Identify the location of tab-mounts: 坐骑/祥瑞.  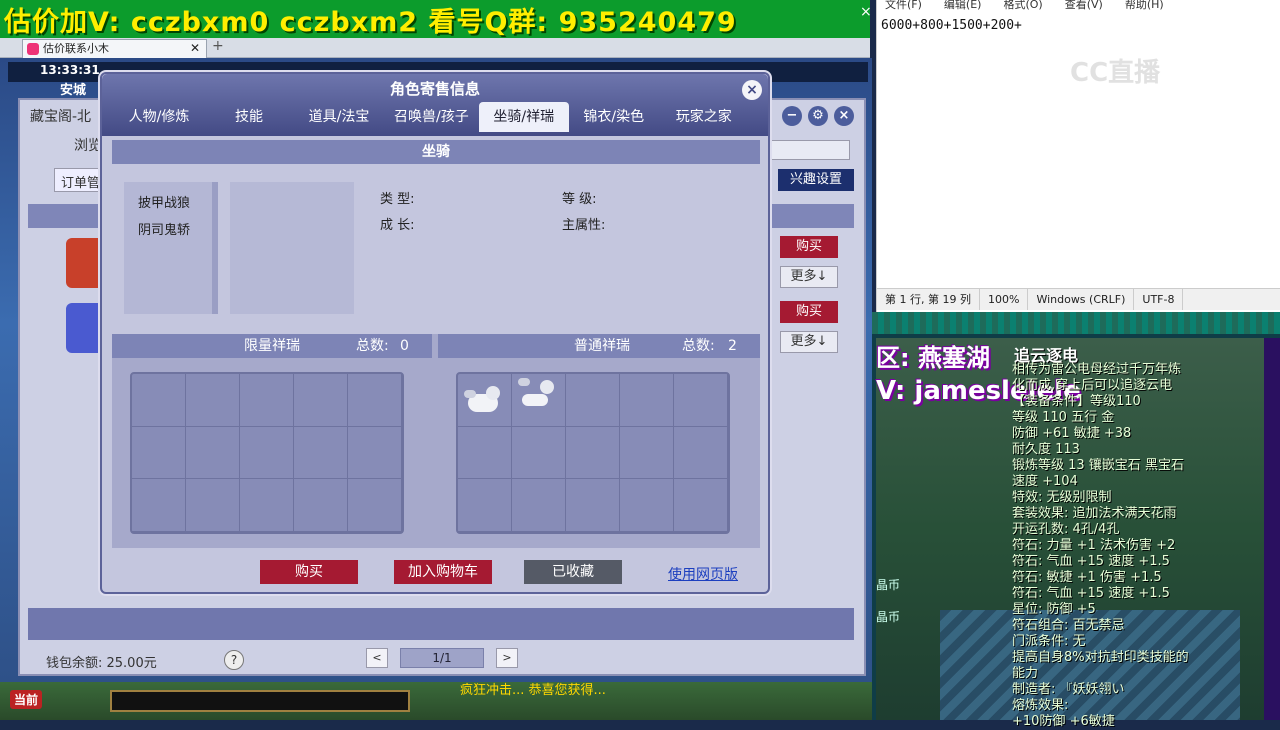
(523, 117).